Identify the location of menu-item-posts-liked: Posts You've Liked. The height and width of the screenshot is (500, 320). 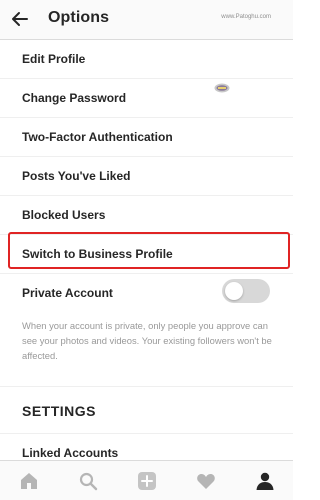
(146, 176).